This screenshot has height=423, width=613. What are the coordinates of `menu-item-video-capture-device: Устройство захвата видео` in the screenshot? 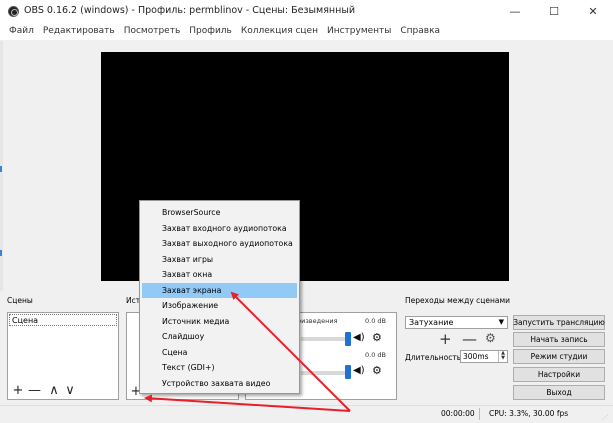 It's located at (219, 383).